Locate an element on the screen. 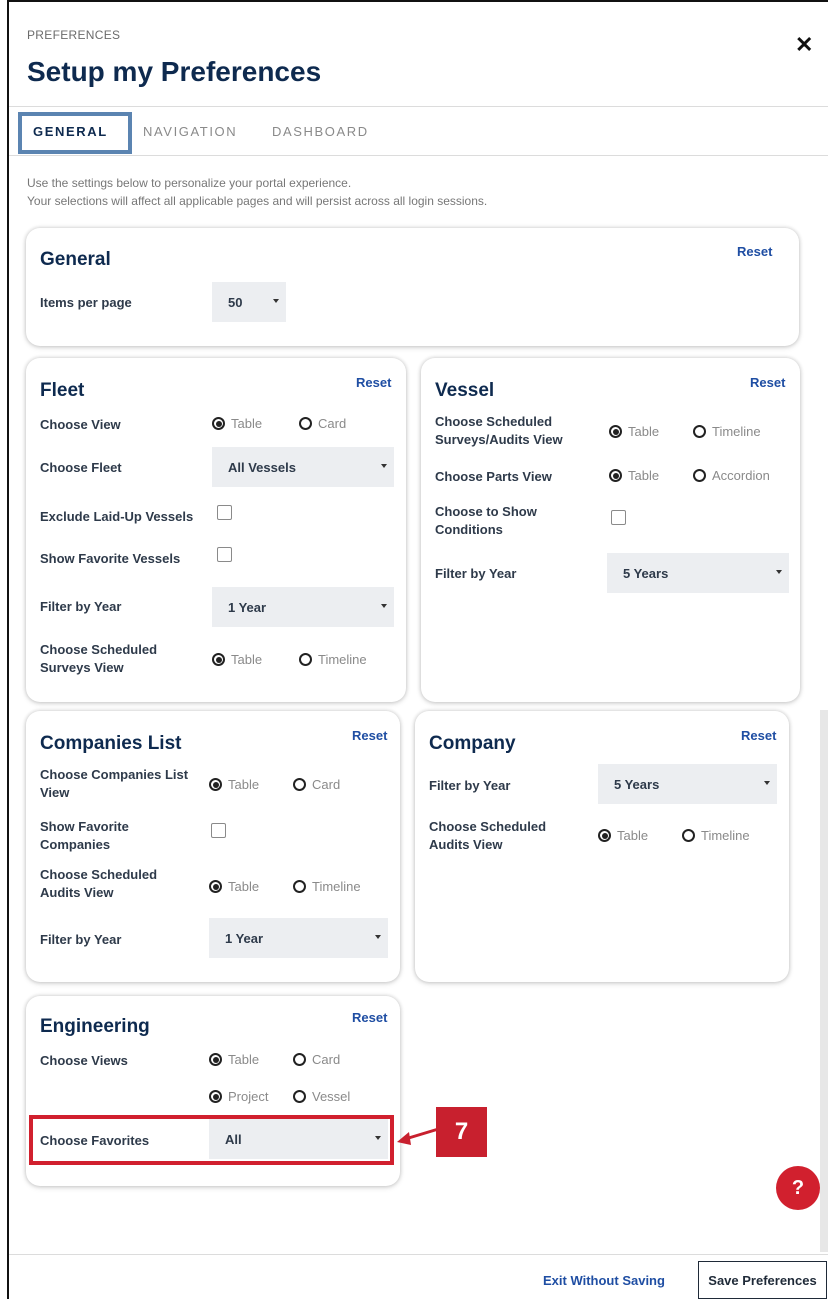 The image size is (828, 1299). fleet-filter-year-value: 1 Year is located at coordinates (247, 607).